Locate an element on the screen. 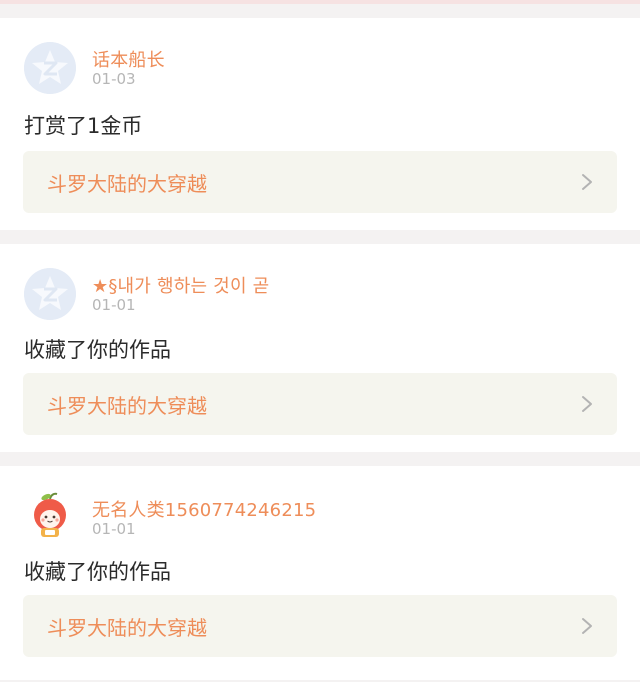 The image size is (640, 682). timestamp: 01-03 is located at coordinates (114, 79).